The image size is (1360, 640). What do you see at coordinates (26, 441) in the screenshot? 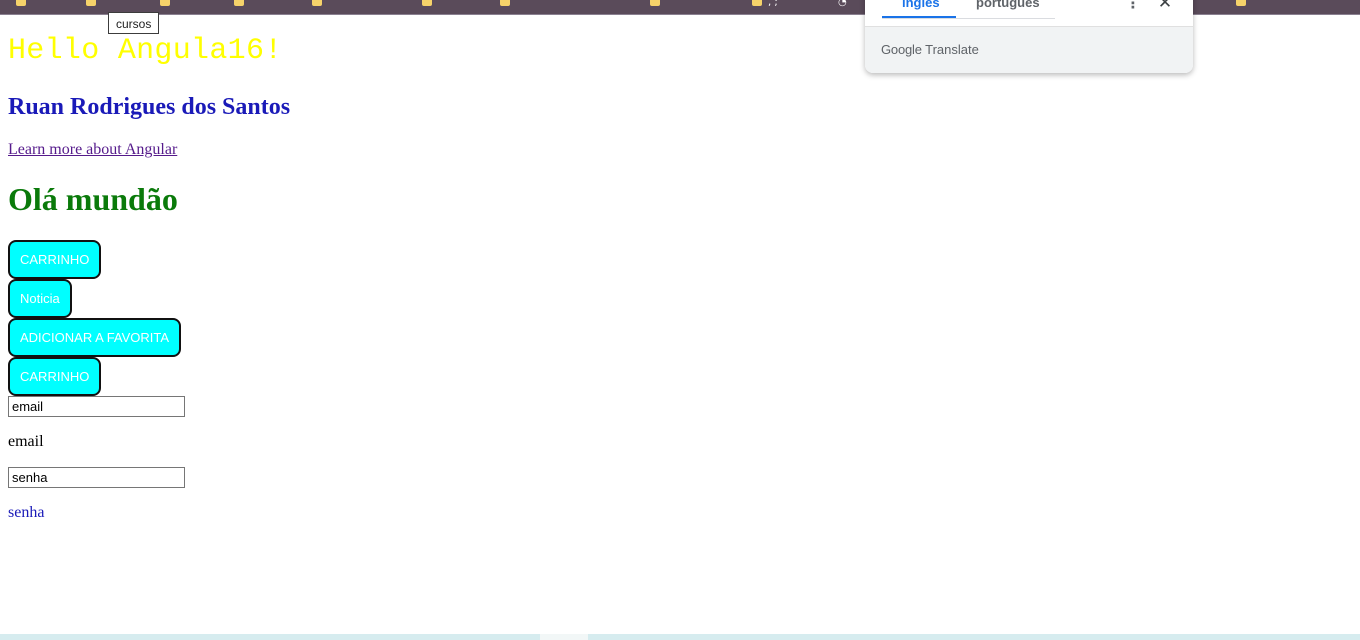
I see `email-label: email` at bounding box center [26, 441].